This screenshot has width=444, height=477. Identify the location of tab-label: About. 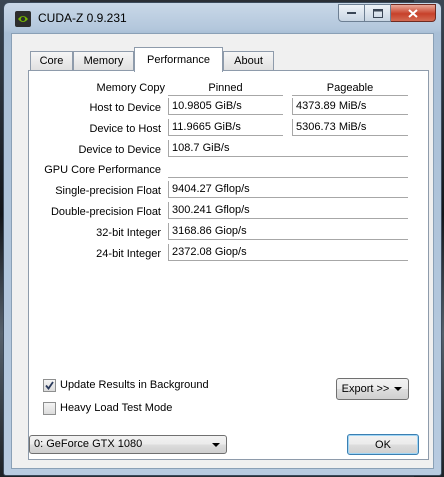
(248, 61).